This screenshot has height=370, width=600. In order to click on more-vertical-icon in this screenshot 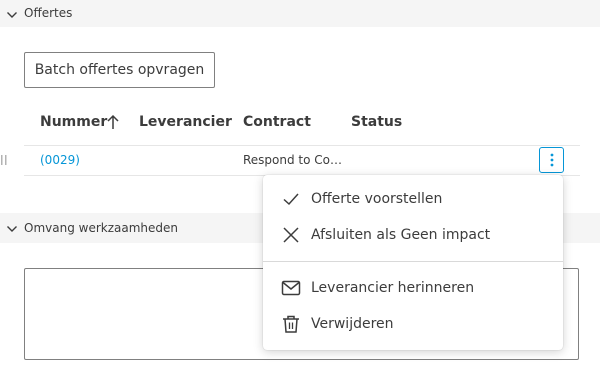, I will do `click(551, 160)`.